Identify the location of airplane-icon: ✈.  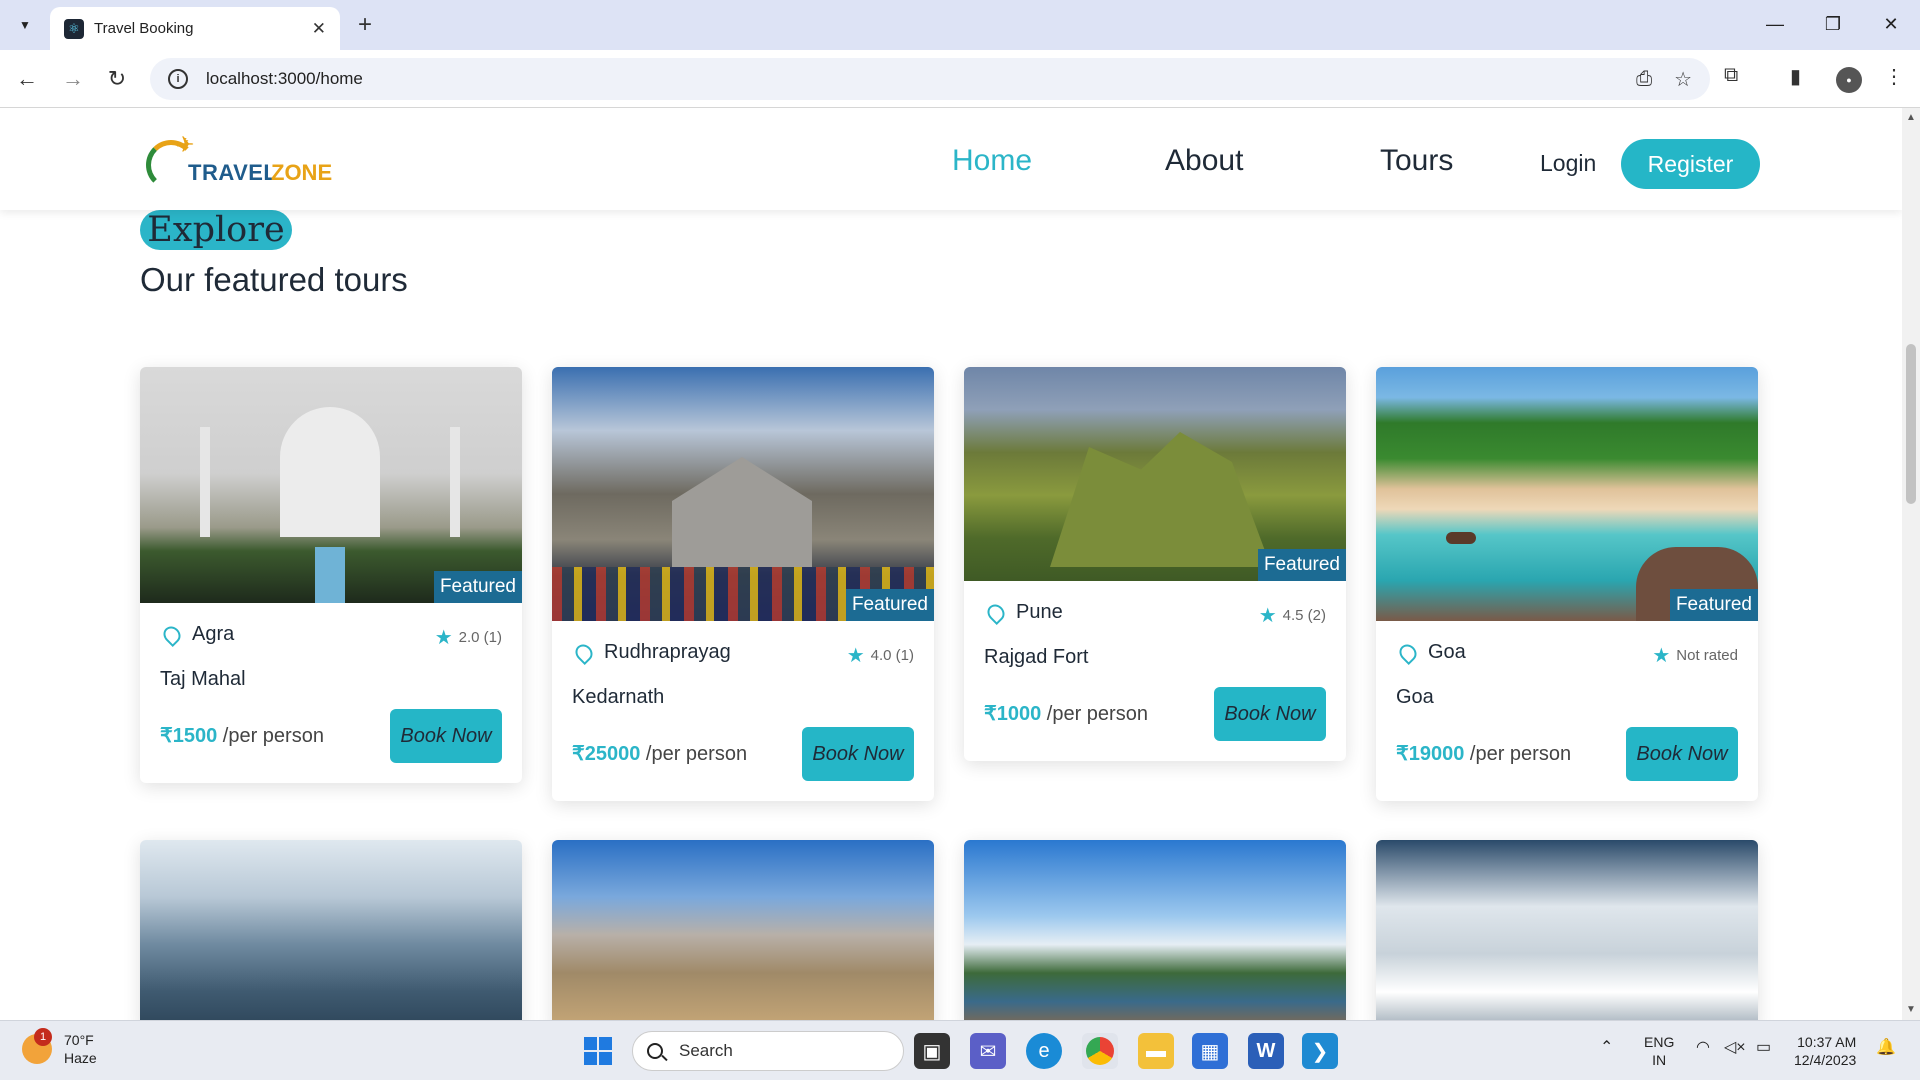
(185, 144).